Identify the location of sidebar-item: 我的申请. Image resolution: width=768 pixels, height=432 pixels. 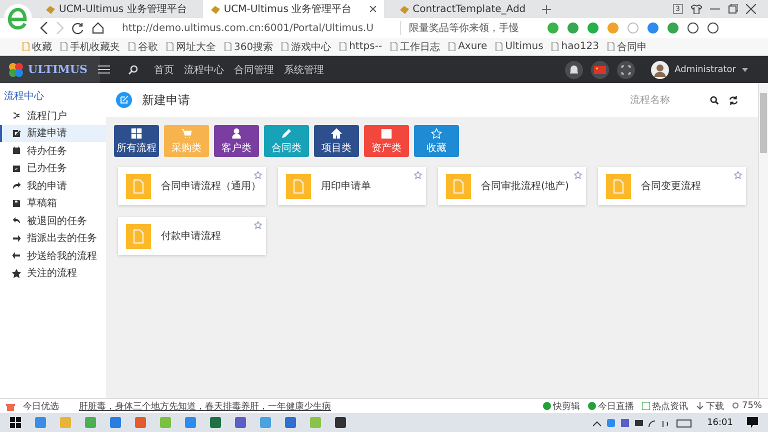
(53, 185).